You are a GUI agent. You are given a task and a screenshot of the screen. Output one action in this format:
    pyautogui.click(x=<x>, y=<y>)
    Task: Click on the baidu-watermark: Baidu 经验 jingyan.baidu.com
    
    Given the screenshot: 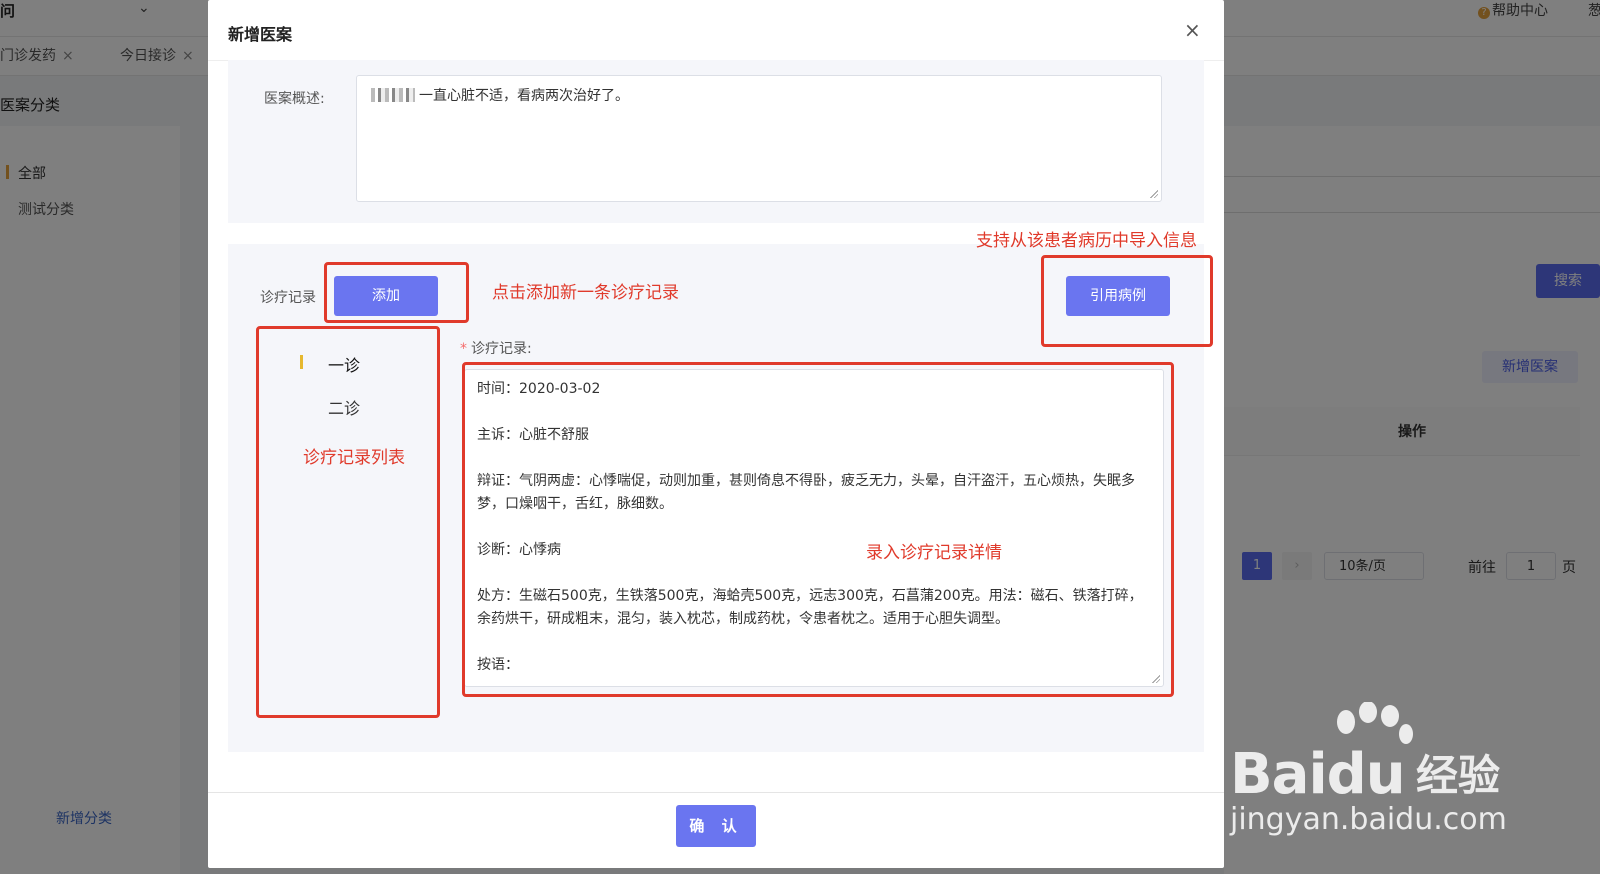 What is the action you would take?
    pyautogui.click(x=1380, y=772)
    